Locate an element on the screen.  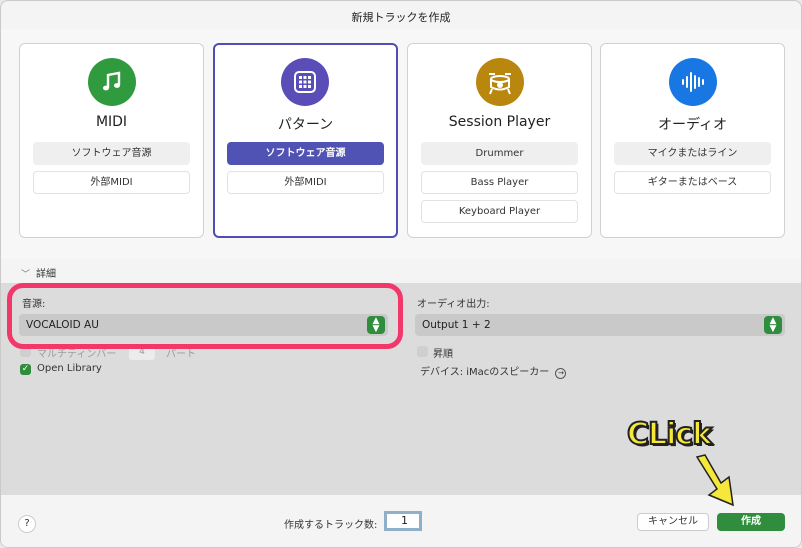
card-midi: MIDI ソフトウェア音源 外部MIDI is located at coordinates (111, 140).